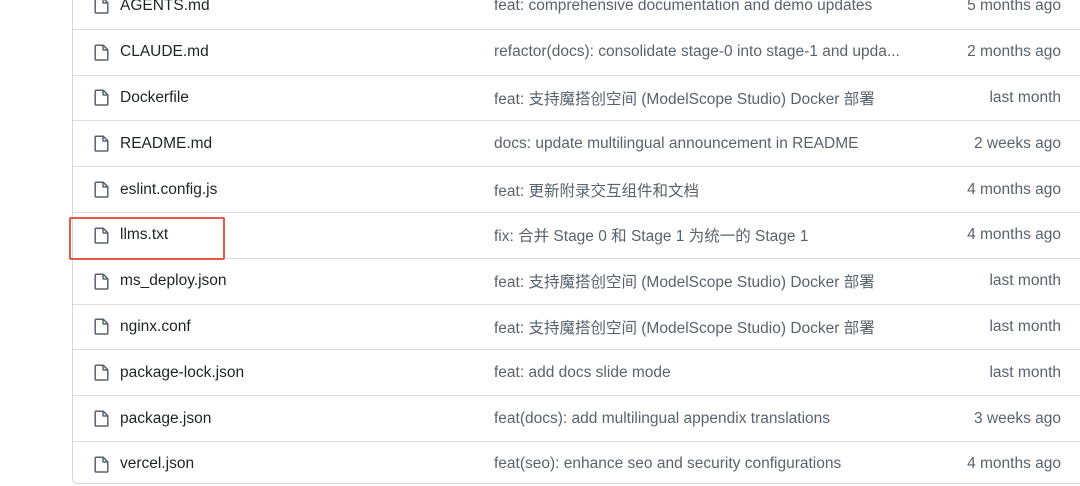  Describe the element at coordinates (1017, 418) in the screenshot. I see `commit-time: 3 weeks ago` at that location.